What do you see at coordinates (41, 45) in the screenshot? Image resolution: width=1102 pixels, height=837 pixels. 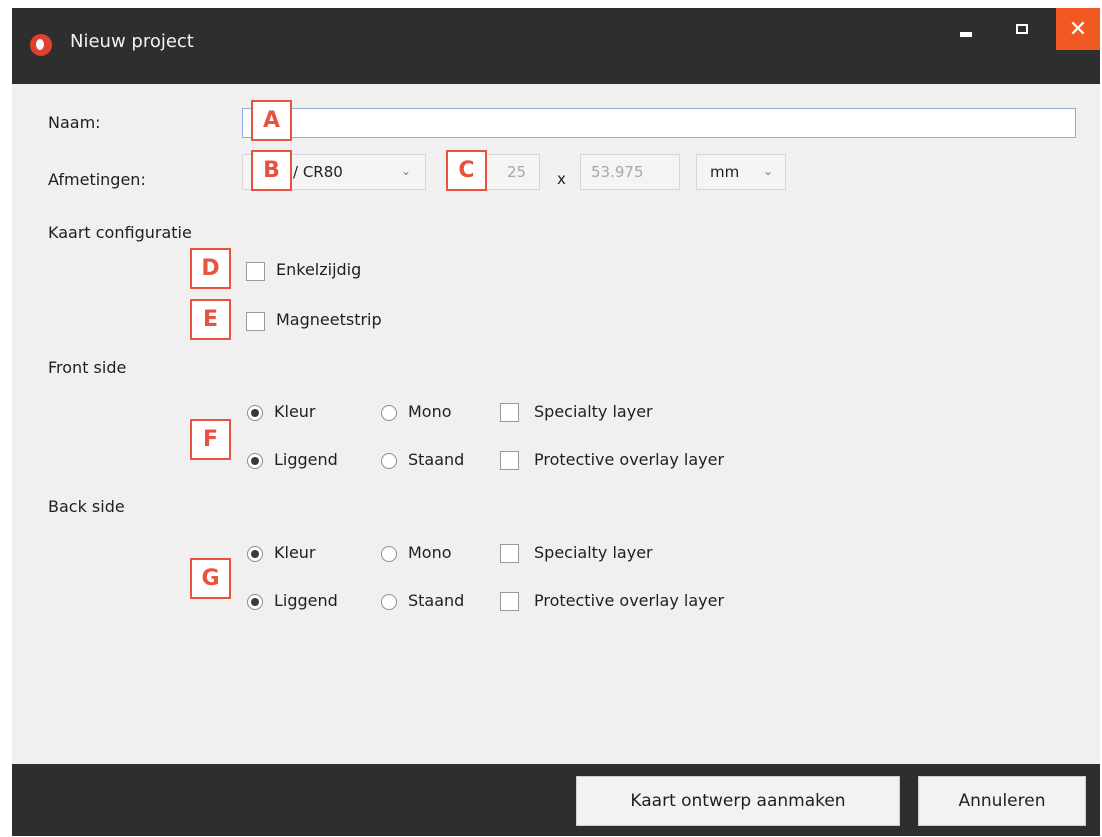 I see `app-logo-icon` at bounding box center [41, 45].